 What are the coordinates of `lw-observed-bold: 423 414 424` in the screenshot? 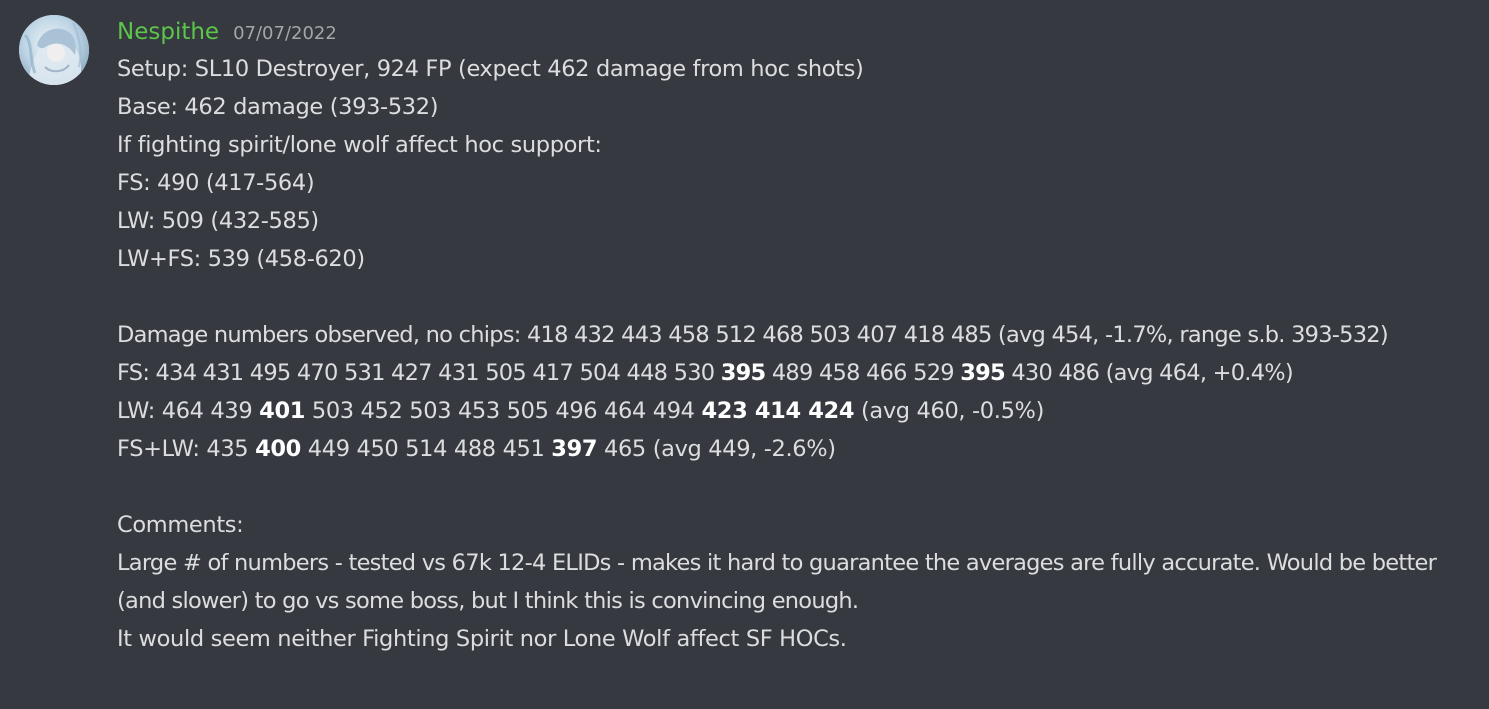 It's located at (778, 411).